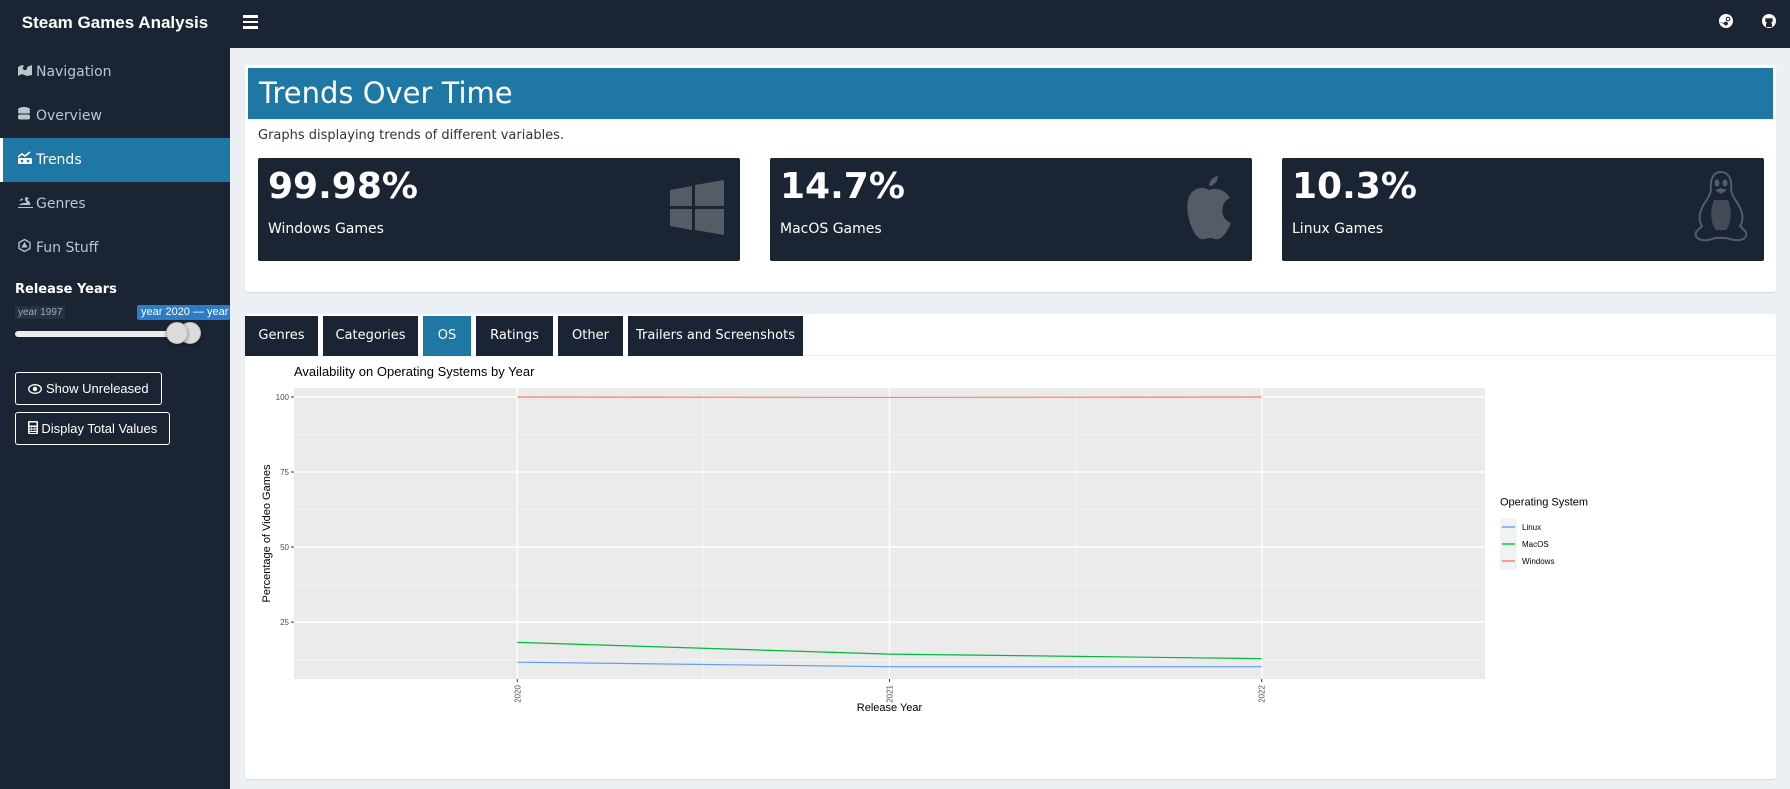  Describe the element at coordinates (284, 472) in the screenshot. I see `y-tick-label: 75` at that location.